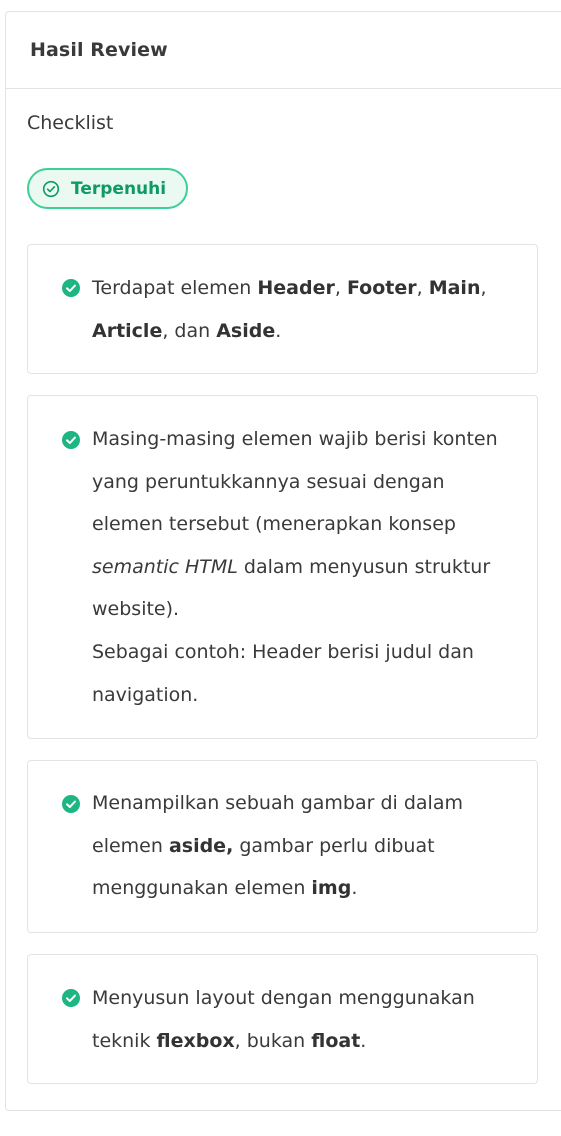 The image size is (561, 1136). What do you see at coordinates (136, 609) in the screenshot?
I see `text-segment: website).` at bounding box center [136, 609].